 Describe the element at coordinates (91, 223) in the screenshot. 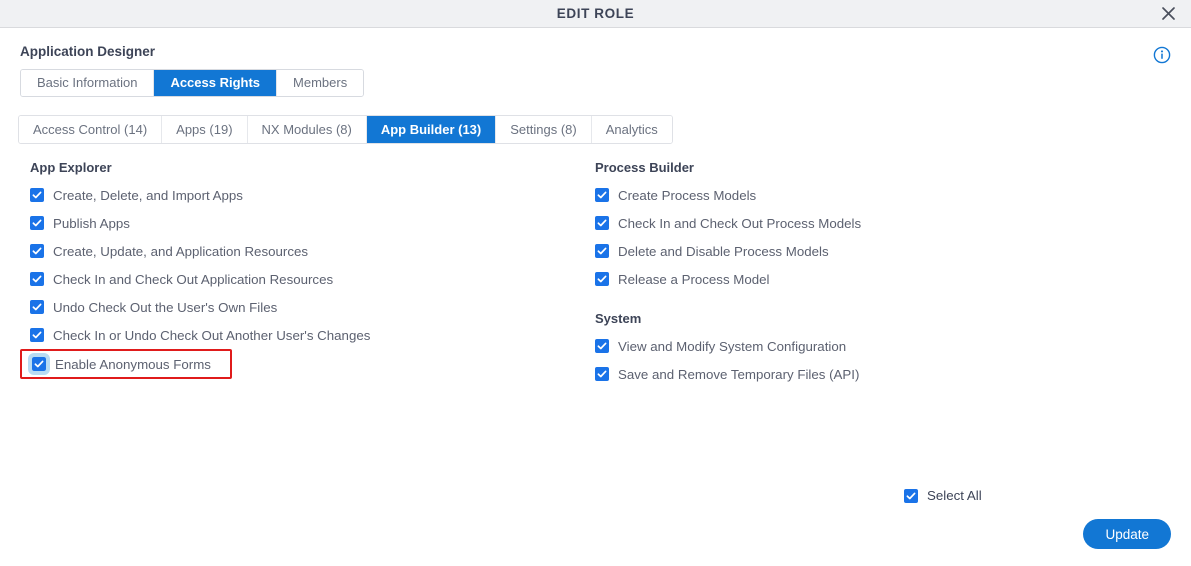

I see `checkbox-label: Publish Apps` at that location.